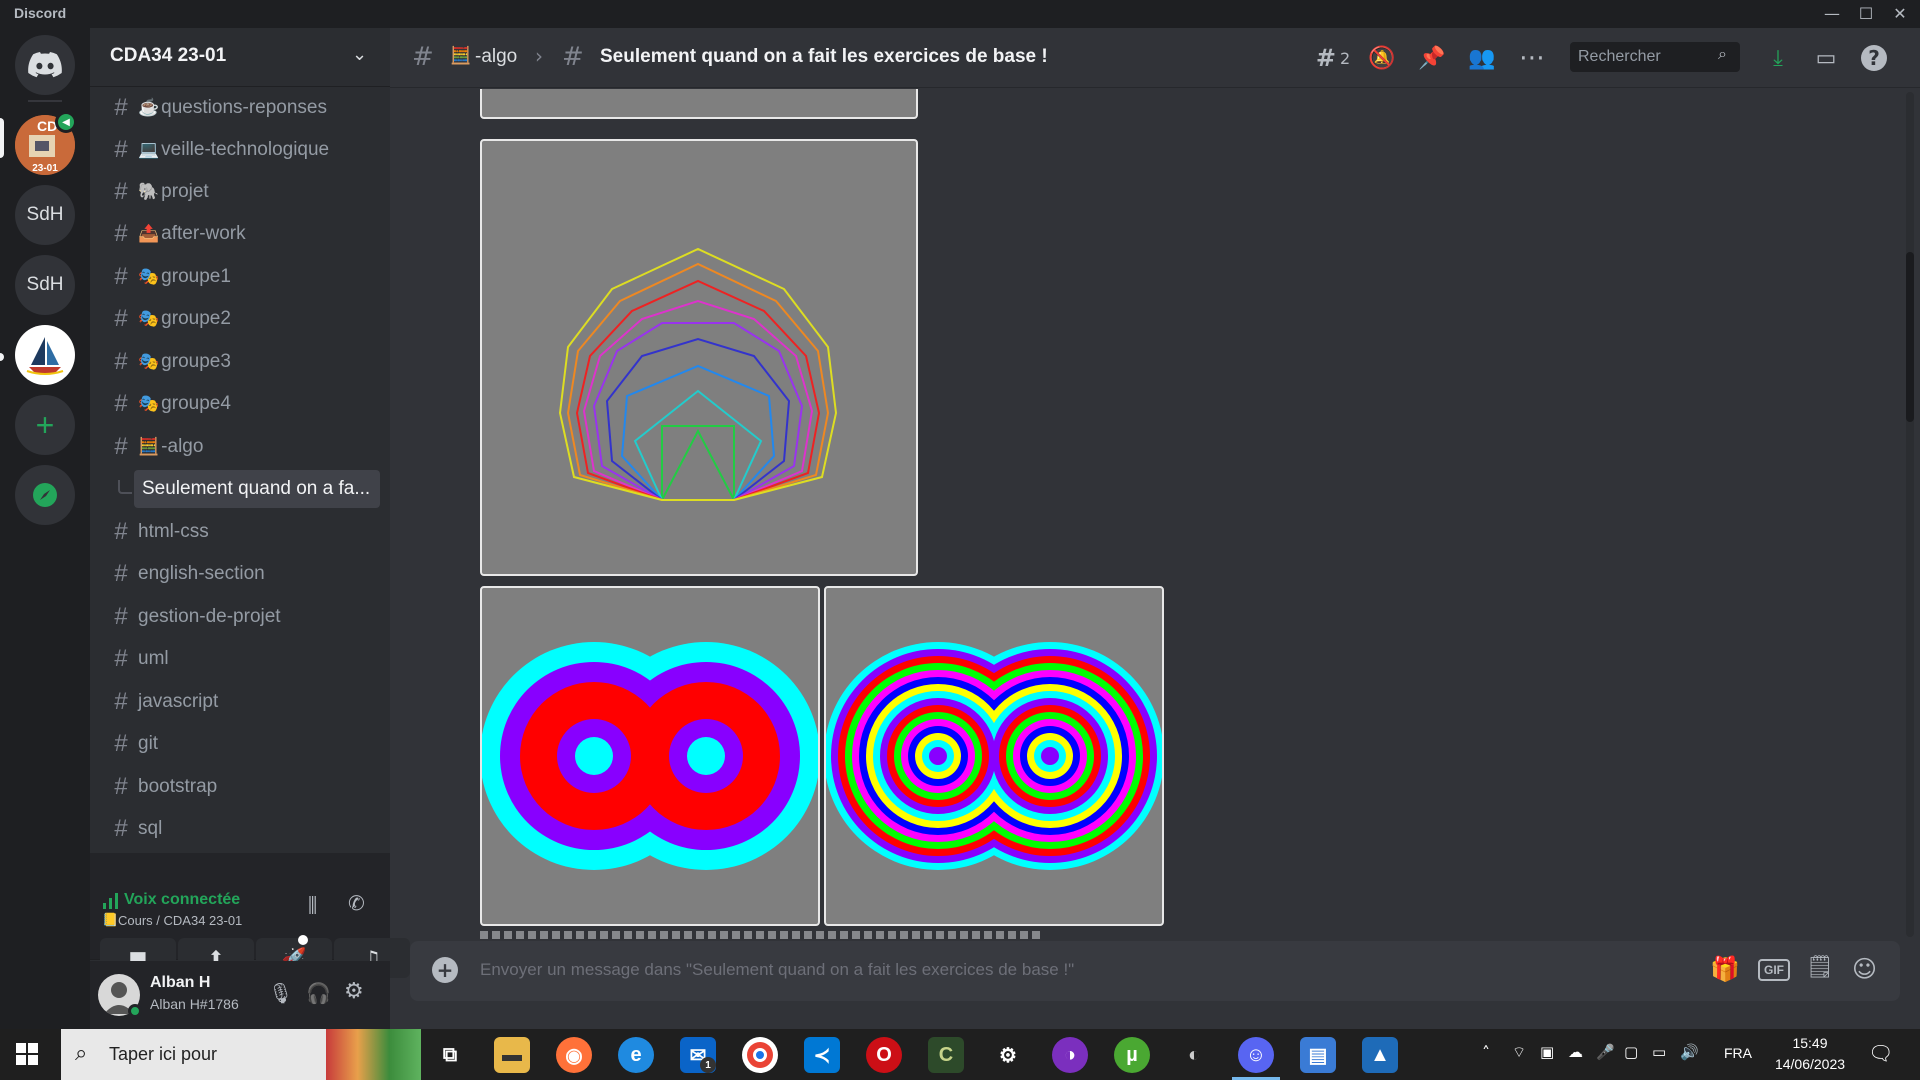  I want to click on cloud-icon: ☁, so click(1575, 1052).